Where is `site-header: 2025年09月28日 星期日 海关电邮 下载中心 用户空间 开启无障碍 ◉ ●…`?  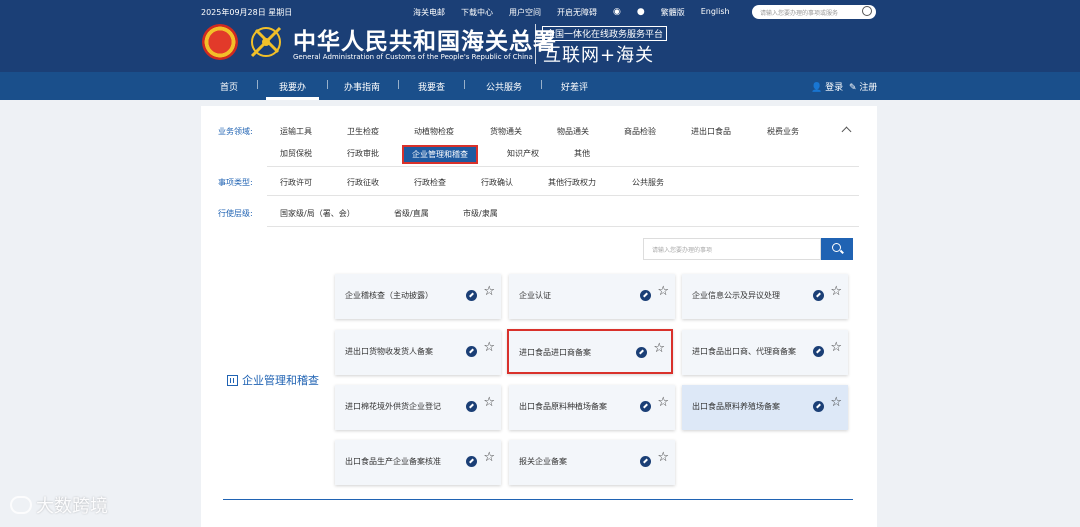 site-header: 2025年09月28日 星期日 海关电邮 下载中心 用户空间 开启无障碍 ◉ ●… is located at coordinates (540, 36).